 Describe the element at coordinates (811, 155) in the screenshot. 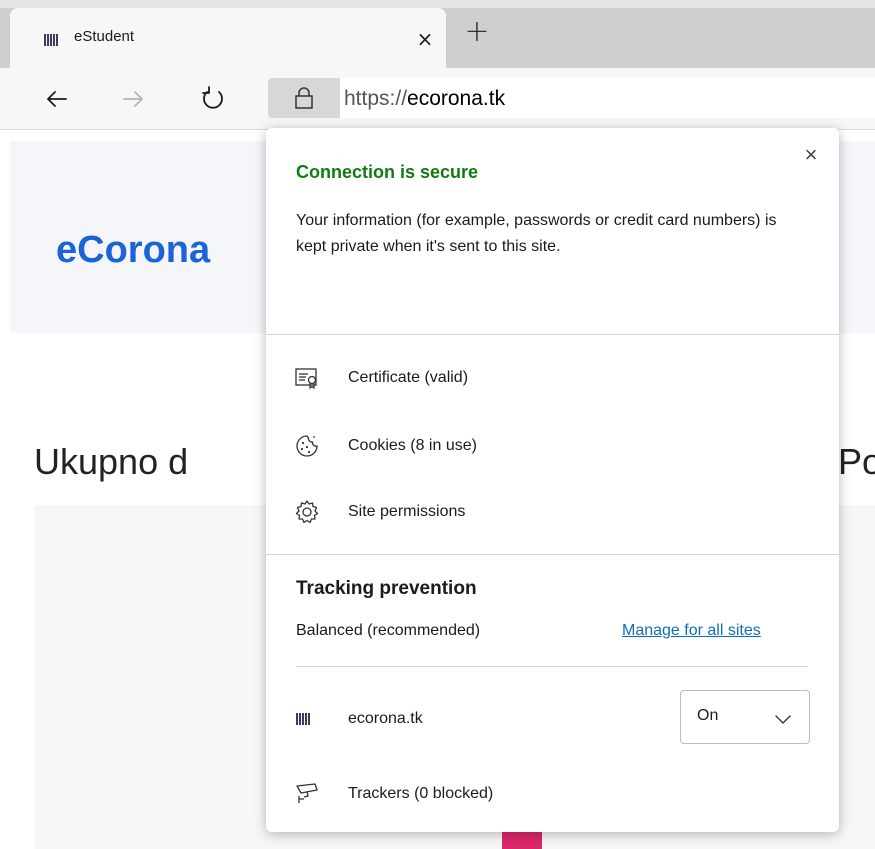

I see `flyout-close-icon: ×` at that location.